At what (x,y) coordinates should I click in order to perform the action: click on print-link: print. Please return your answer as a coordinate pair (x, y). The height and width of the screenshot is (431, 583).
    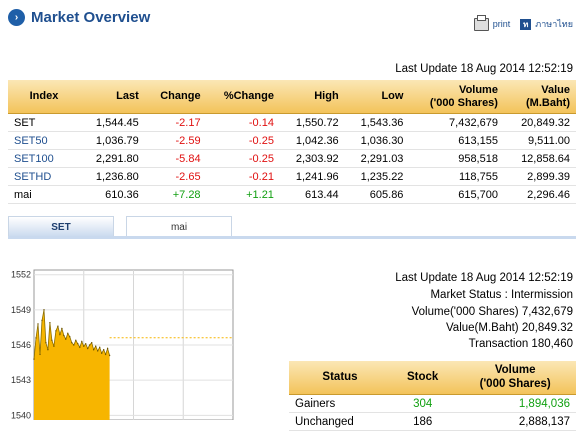
    Looking at the image, I should click on (492, 22).